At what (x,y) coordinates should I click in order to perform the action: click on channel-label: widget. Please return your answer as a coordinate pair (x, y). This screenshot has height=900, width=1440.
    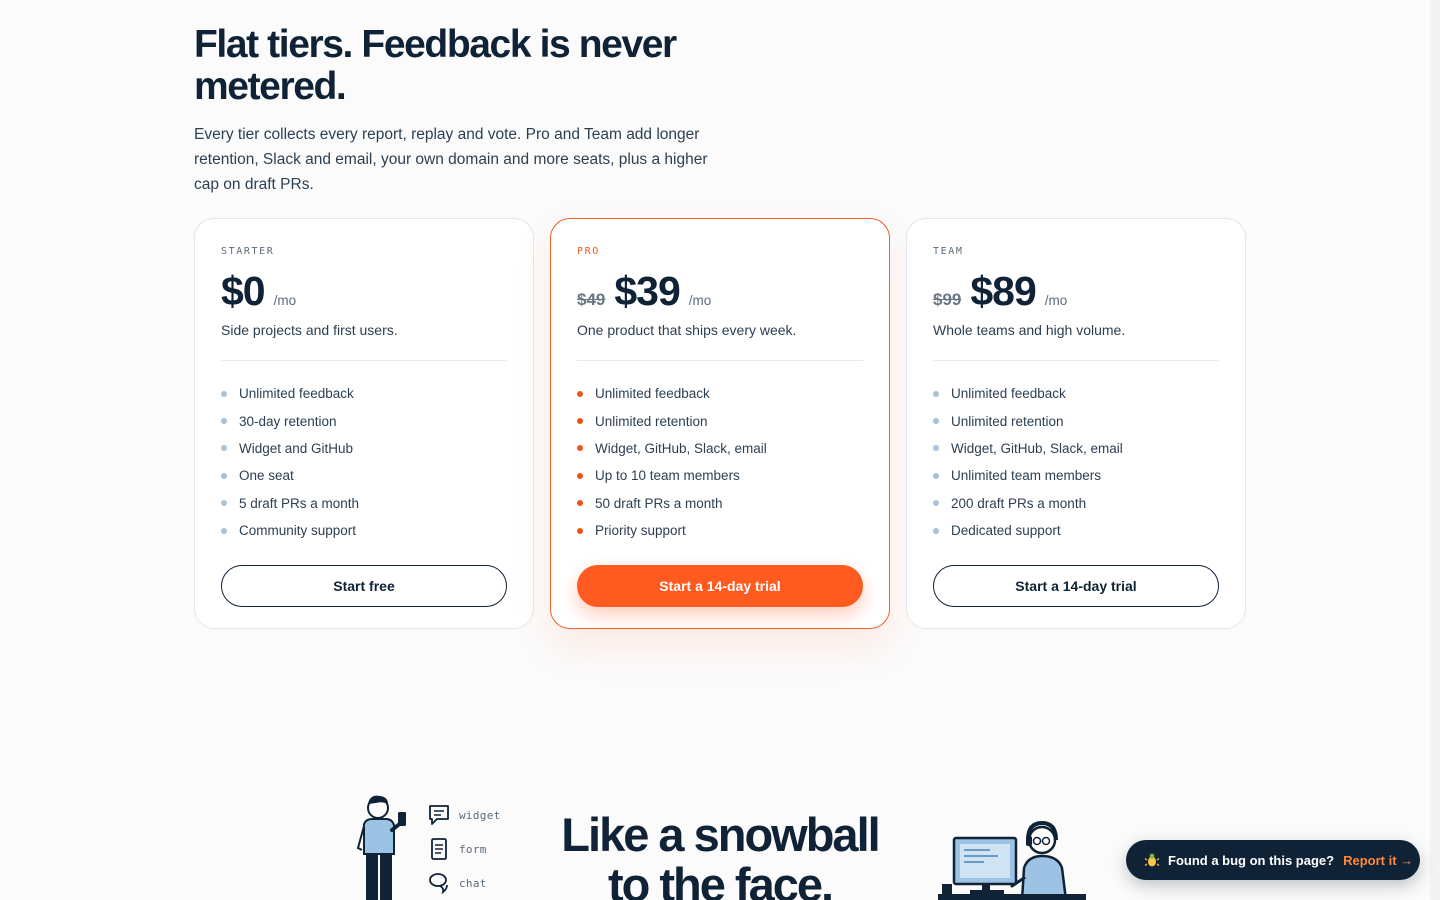
    Looking at the image, I should click on (480, 815).